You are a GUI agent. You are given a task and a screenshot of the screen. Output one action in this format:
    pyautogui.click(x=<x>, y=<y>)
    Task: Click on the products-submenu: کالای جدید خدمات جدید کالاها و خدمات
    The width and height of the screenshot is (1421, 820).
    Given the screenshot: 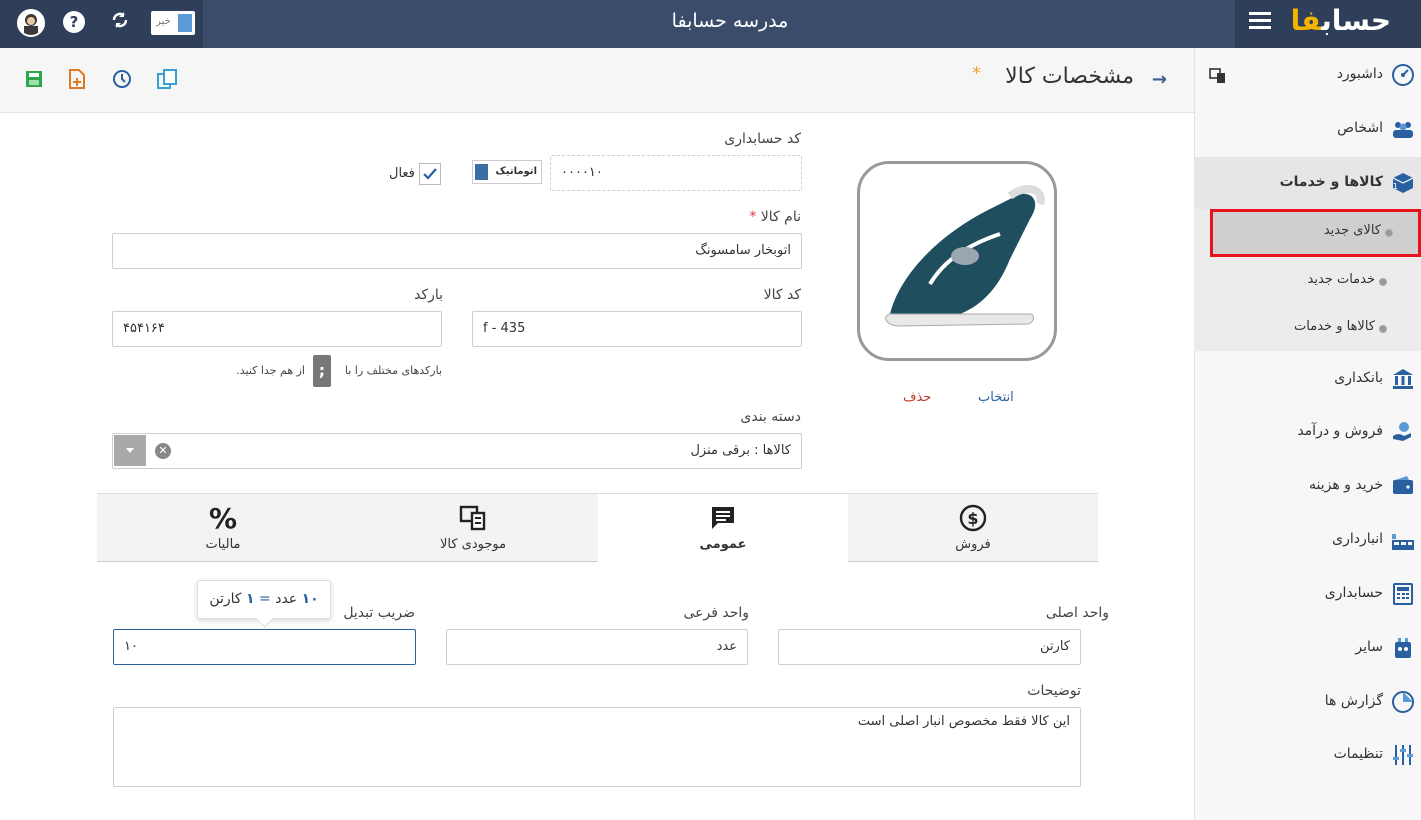 What is the action you would take?
    pyautogui.click(x=1307, y=280)
    